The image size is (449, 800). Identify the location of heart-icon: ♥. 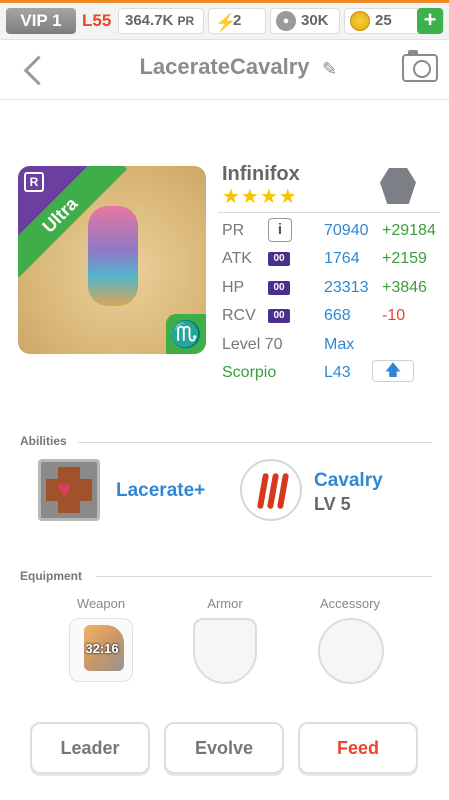
(64, 489).